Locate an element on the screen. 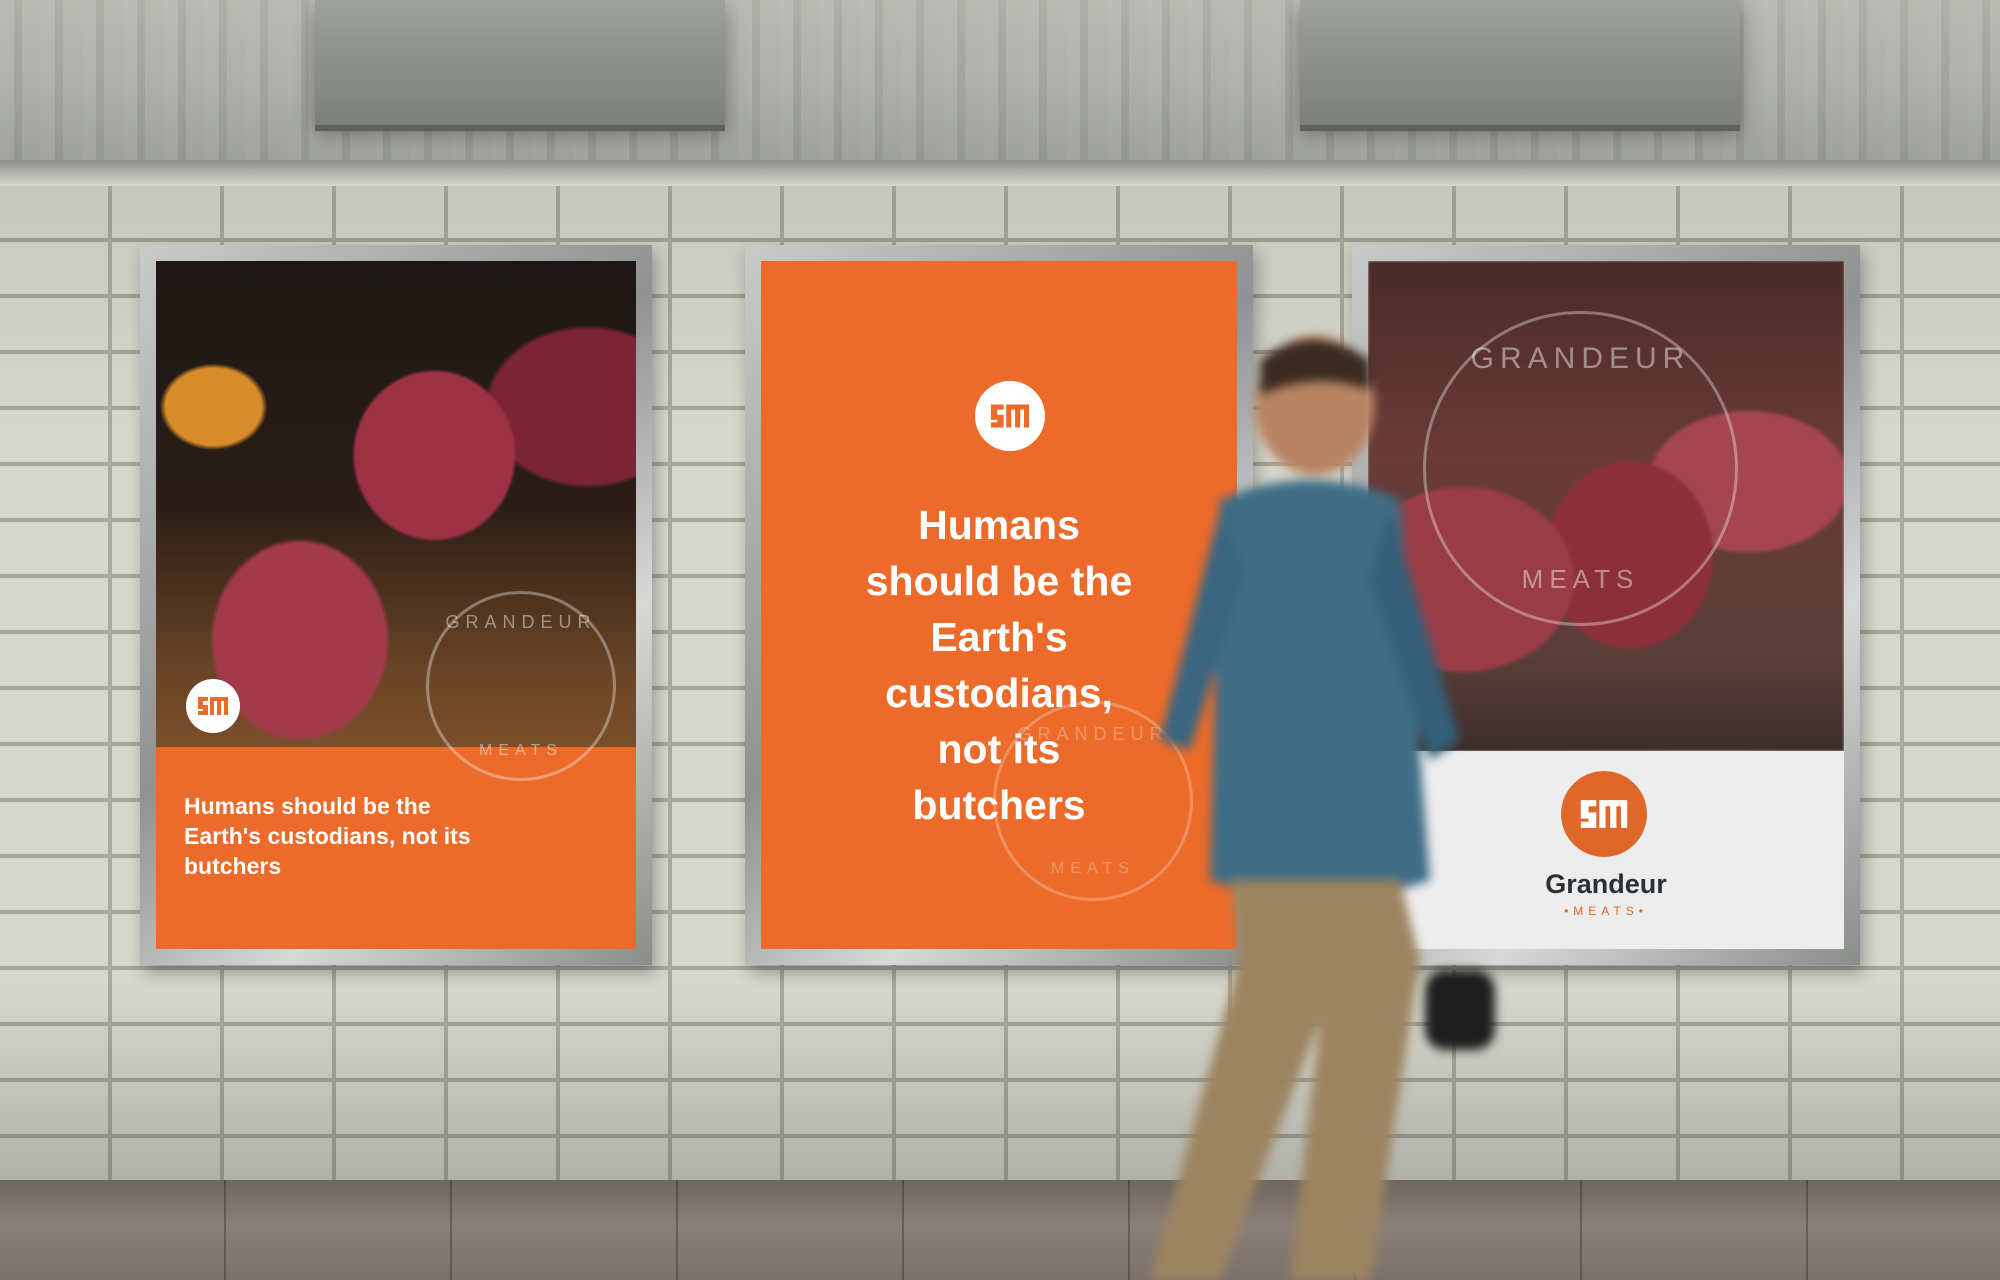 The image size is (2000, 1280). walking-person is located at coordinates (1322, 807).